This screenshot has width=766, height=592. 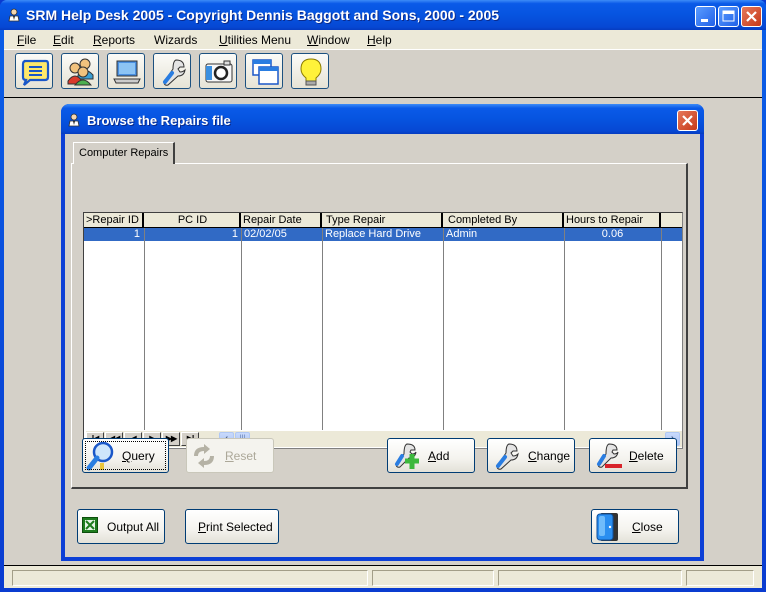 I want to click on menu-wizards: Wizards, so click(x=175, y=40).